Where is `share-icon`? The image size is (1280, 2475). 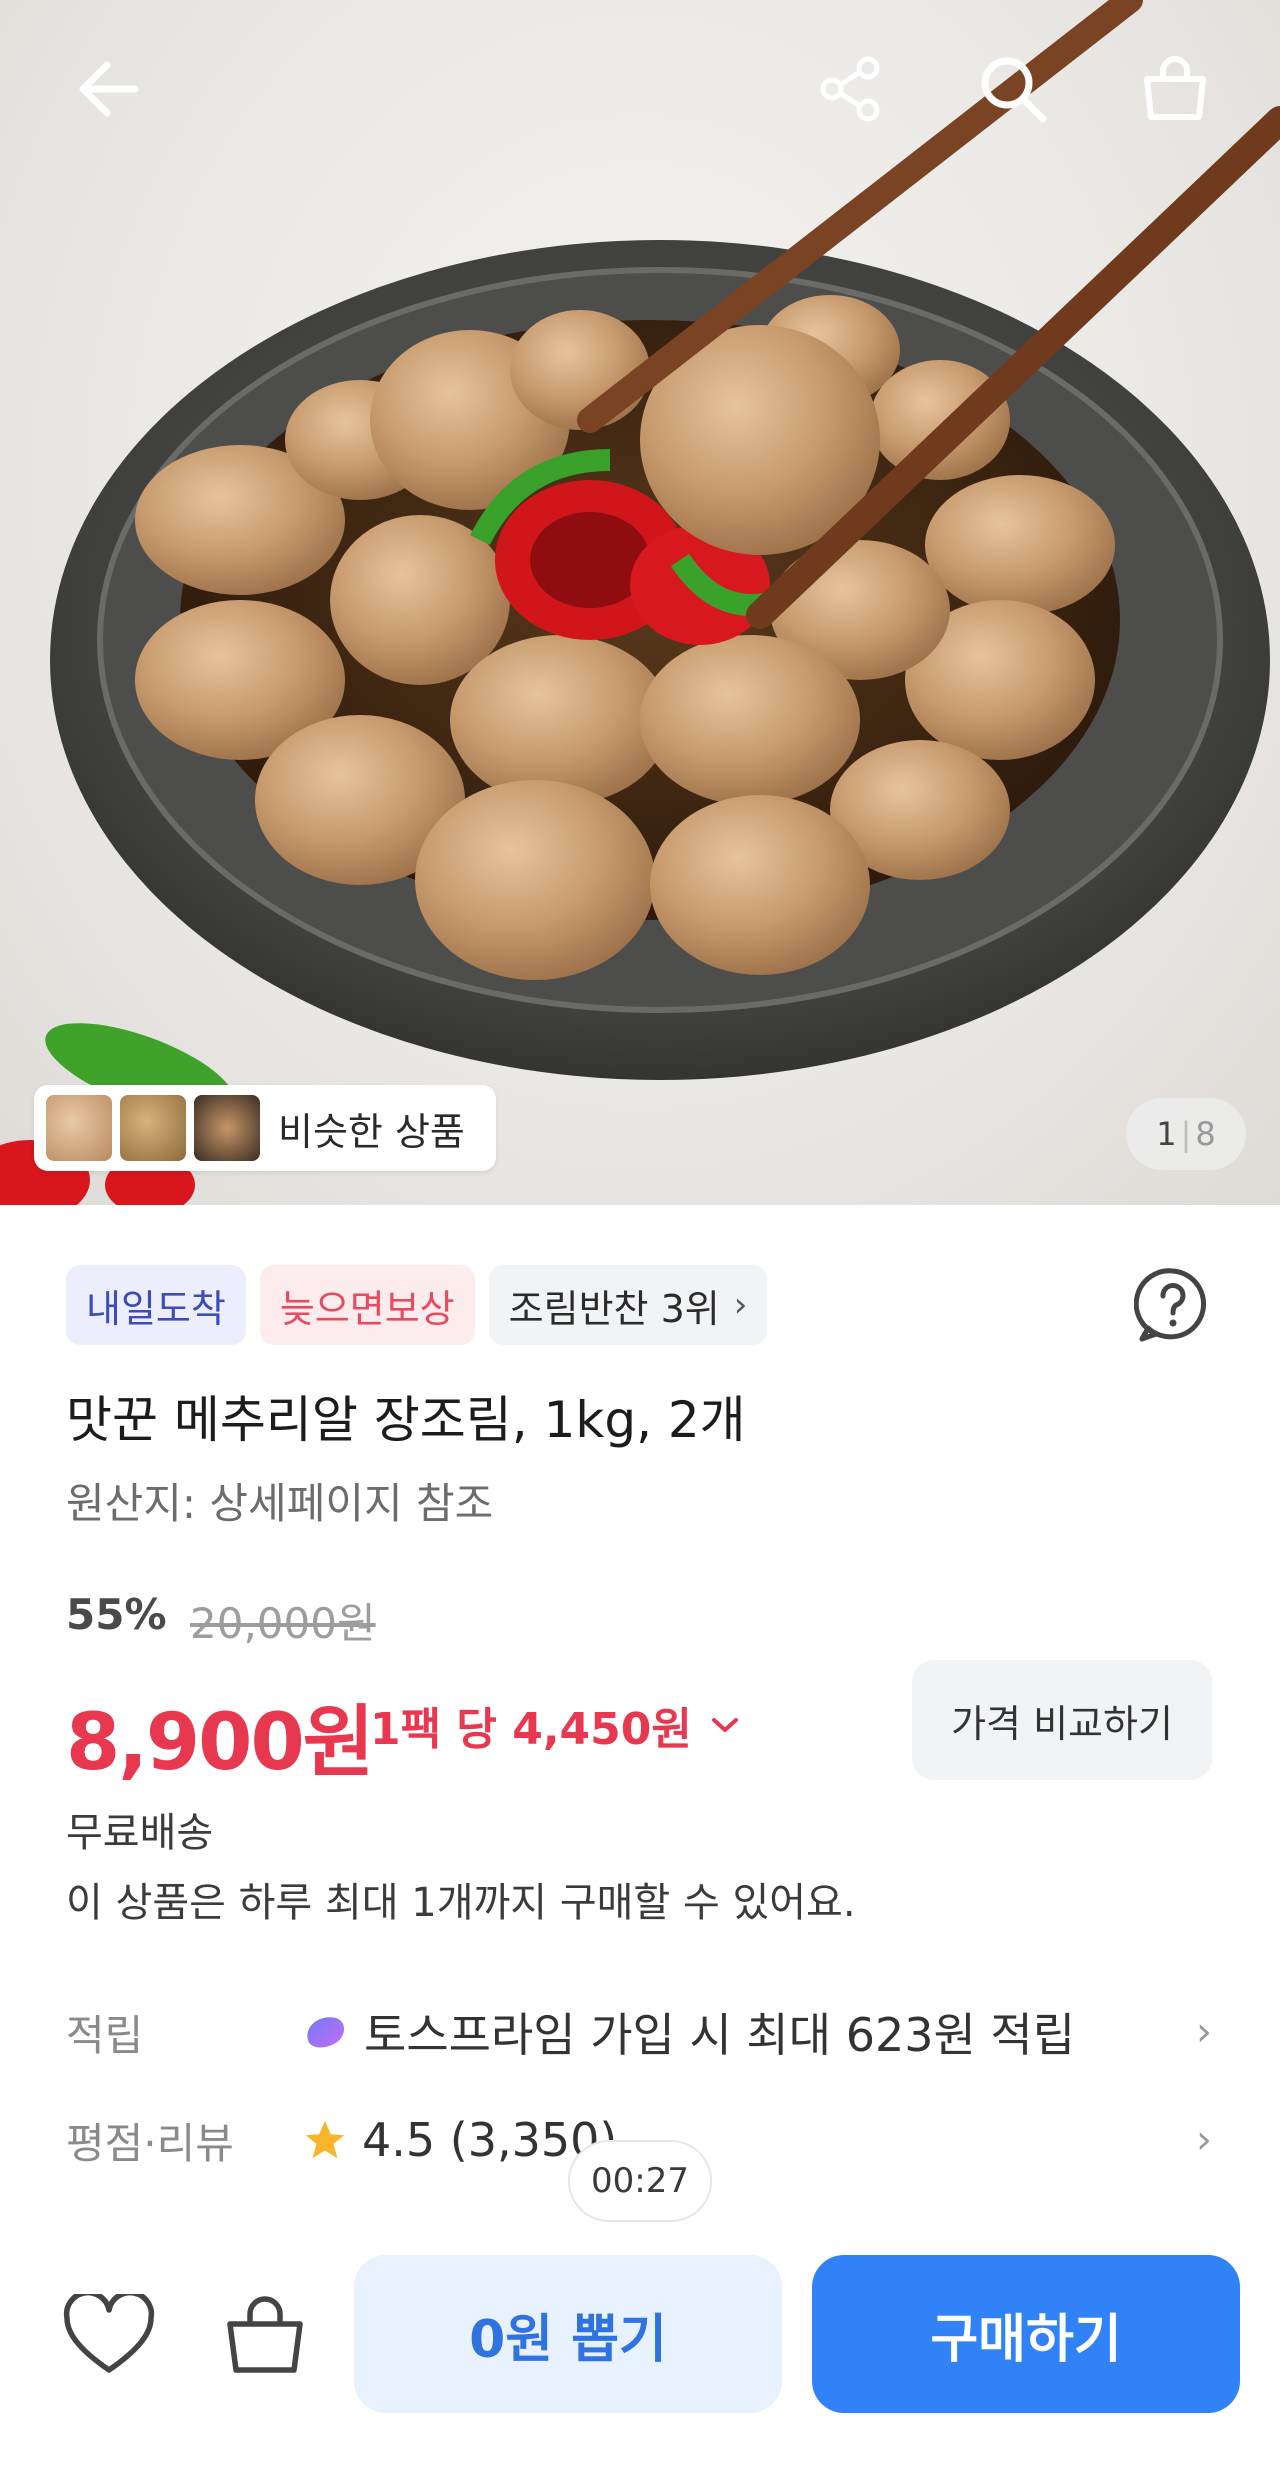 share-icon is located at coordinates (850, 89).